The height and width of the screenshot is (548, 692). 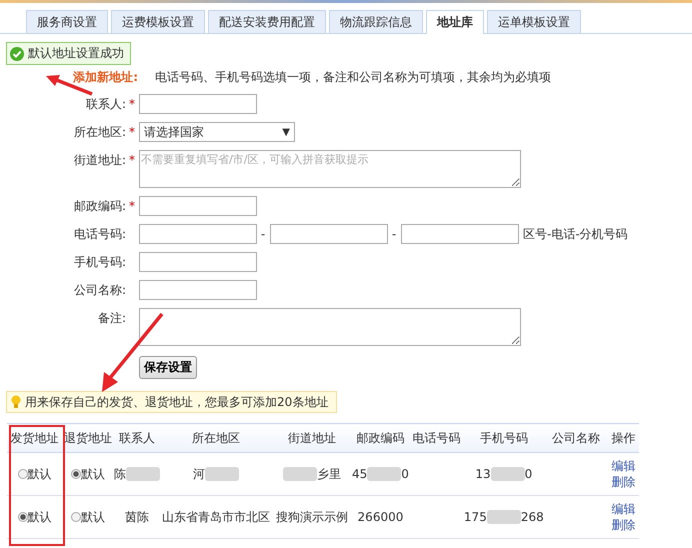 I want to click on column-header: 联系人, so click(x=137, y=438).